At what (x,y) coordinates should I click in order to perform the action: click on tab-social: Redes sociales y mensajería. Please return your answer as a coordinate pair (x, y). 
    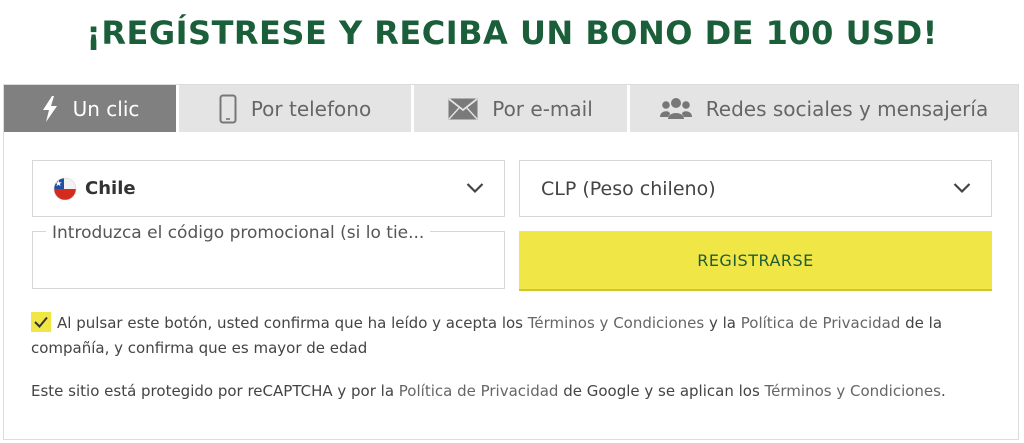
    Looking at the image, I should click on (824, 108).